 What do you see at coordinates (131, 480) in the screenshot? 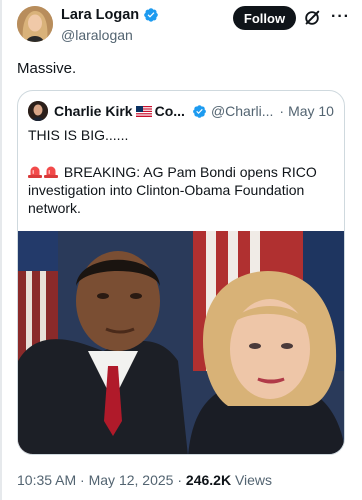
I see `tweet-date: May 12, 2025` at bounding box center [131, 480].